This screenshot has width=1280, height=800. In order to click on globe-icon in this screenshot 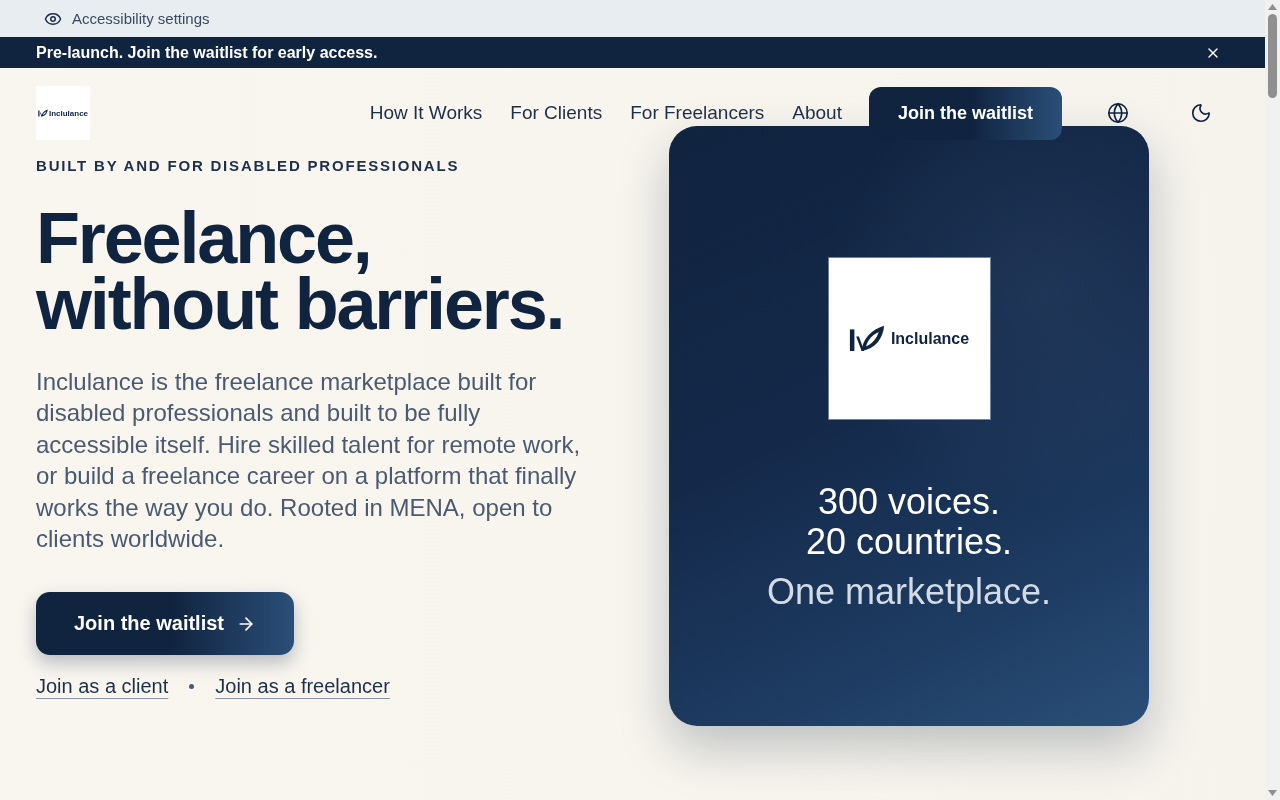, I will do `click(1118, 113)`.